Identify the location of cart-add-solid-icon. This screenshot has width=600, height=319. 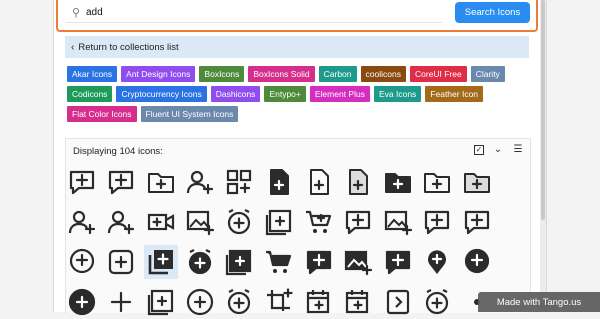
(279, 262).